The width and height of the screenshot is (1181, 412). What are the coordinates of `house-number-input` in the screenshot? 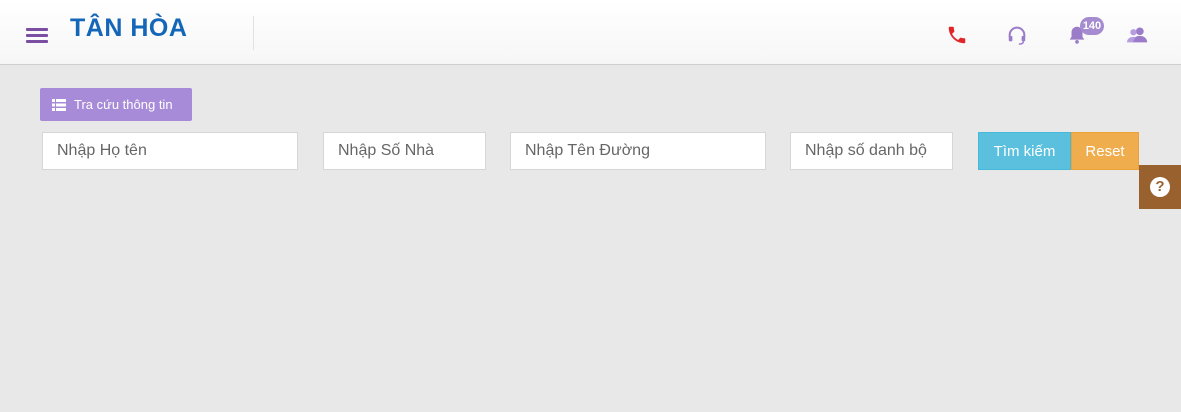 It's located at (404, 151).